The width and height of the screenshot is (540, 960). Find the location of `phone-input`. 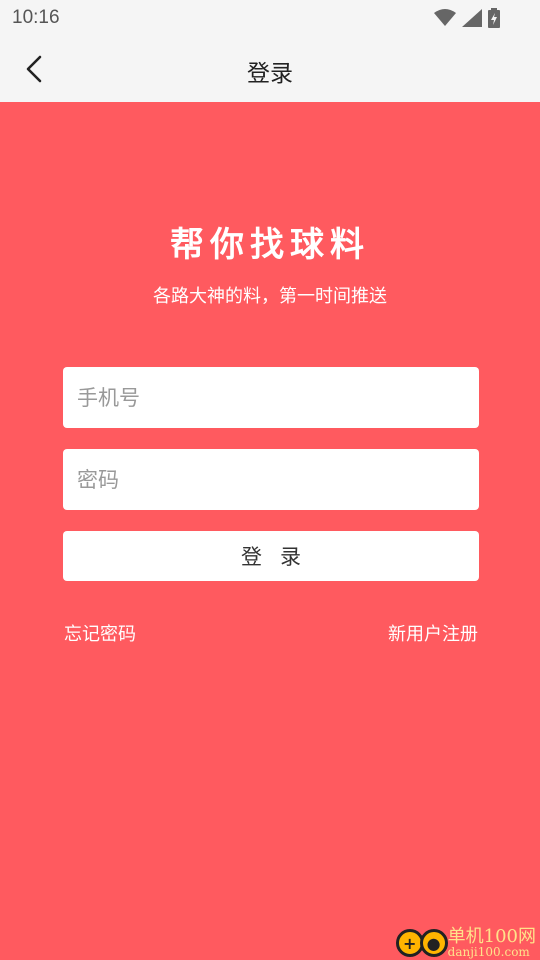

phone-input is located at coordinates (271, 397).